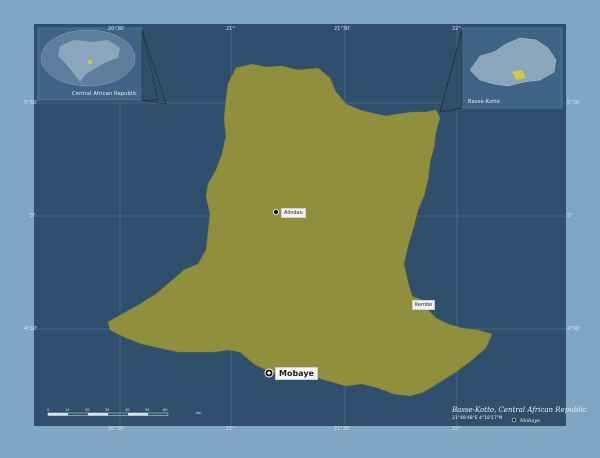 The image size is (600, 458). What do you see at coordinates (165, 410) in the screenshot?
I see `scale-label-60: 60` at bounding box center [165, 410].